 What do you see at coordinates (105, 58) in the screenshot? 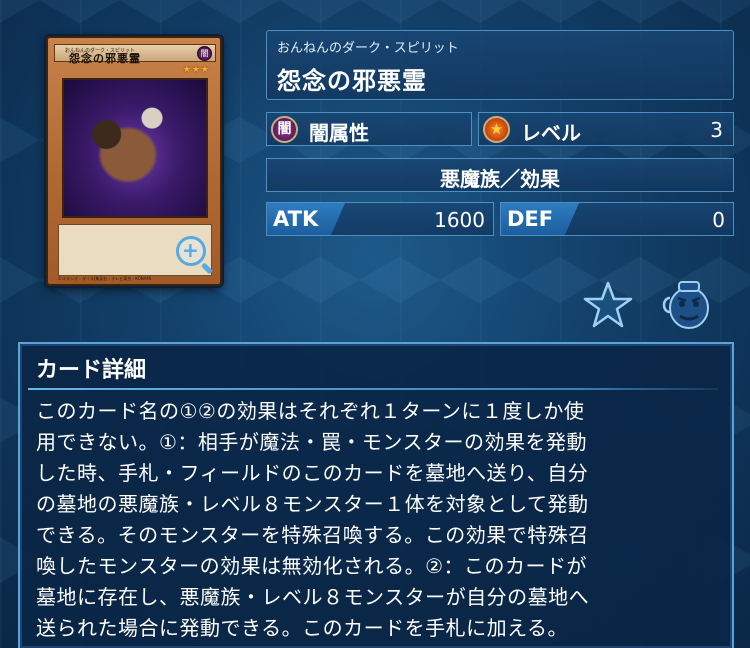
I see `card-image-name: 怨念の邪悪霊` at bounding box center [105, 58].